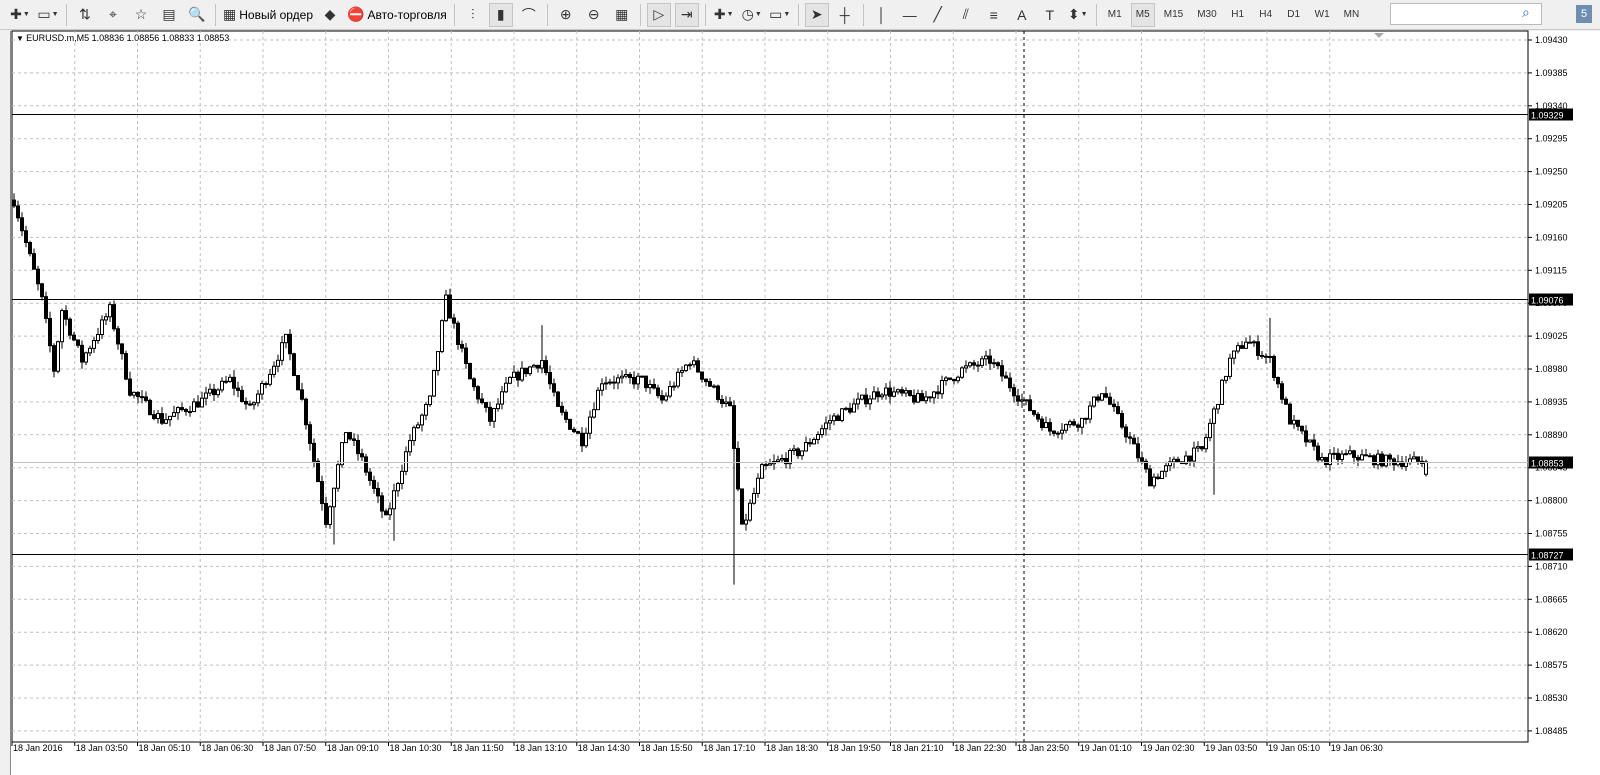 The height and width of the screenshot is (775, 1600). Describe the element at coordinates (1551, 40) in the screenshot. I see `price-label: 1.09430` at that location.